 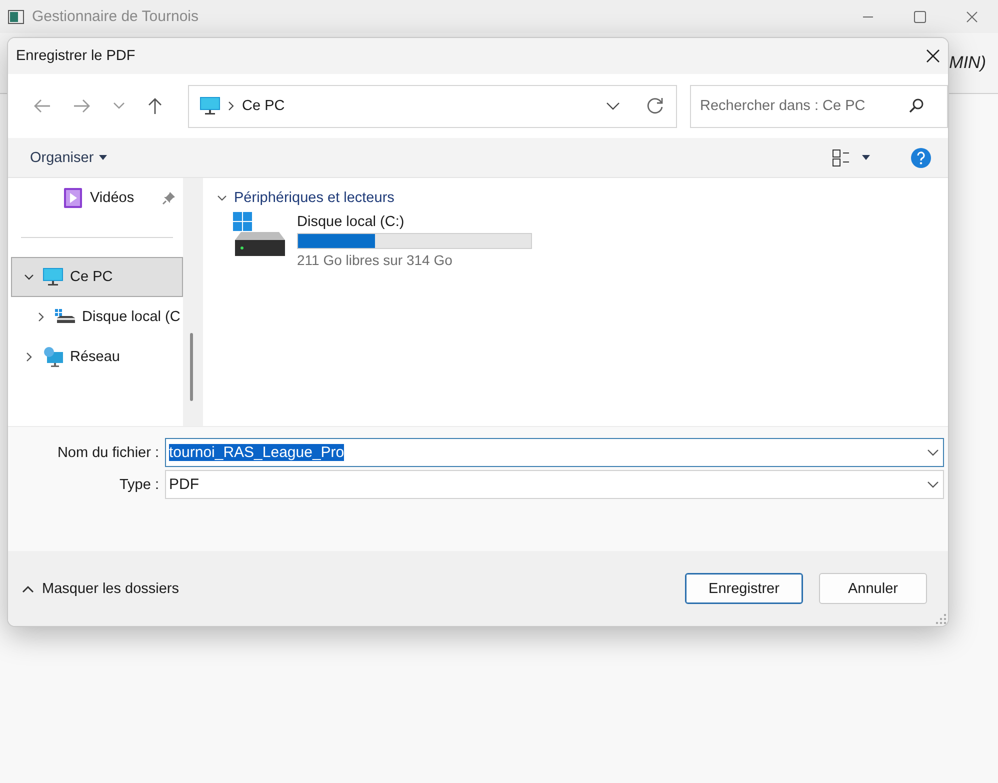 I want to click on field-label: Type :, so click(x=139, y=484).